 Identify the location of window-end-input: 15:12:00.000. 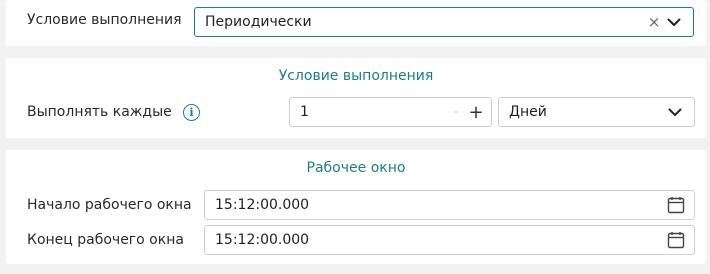
(449, 240).